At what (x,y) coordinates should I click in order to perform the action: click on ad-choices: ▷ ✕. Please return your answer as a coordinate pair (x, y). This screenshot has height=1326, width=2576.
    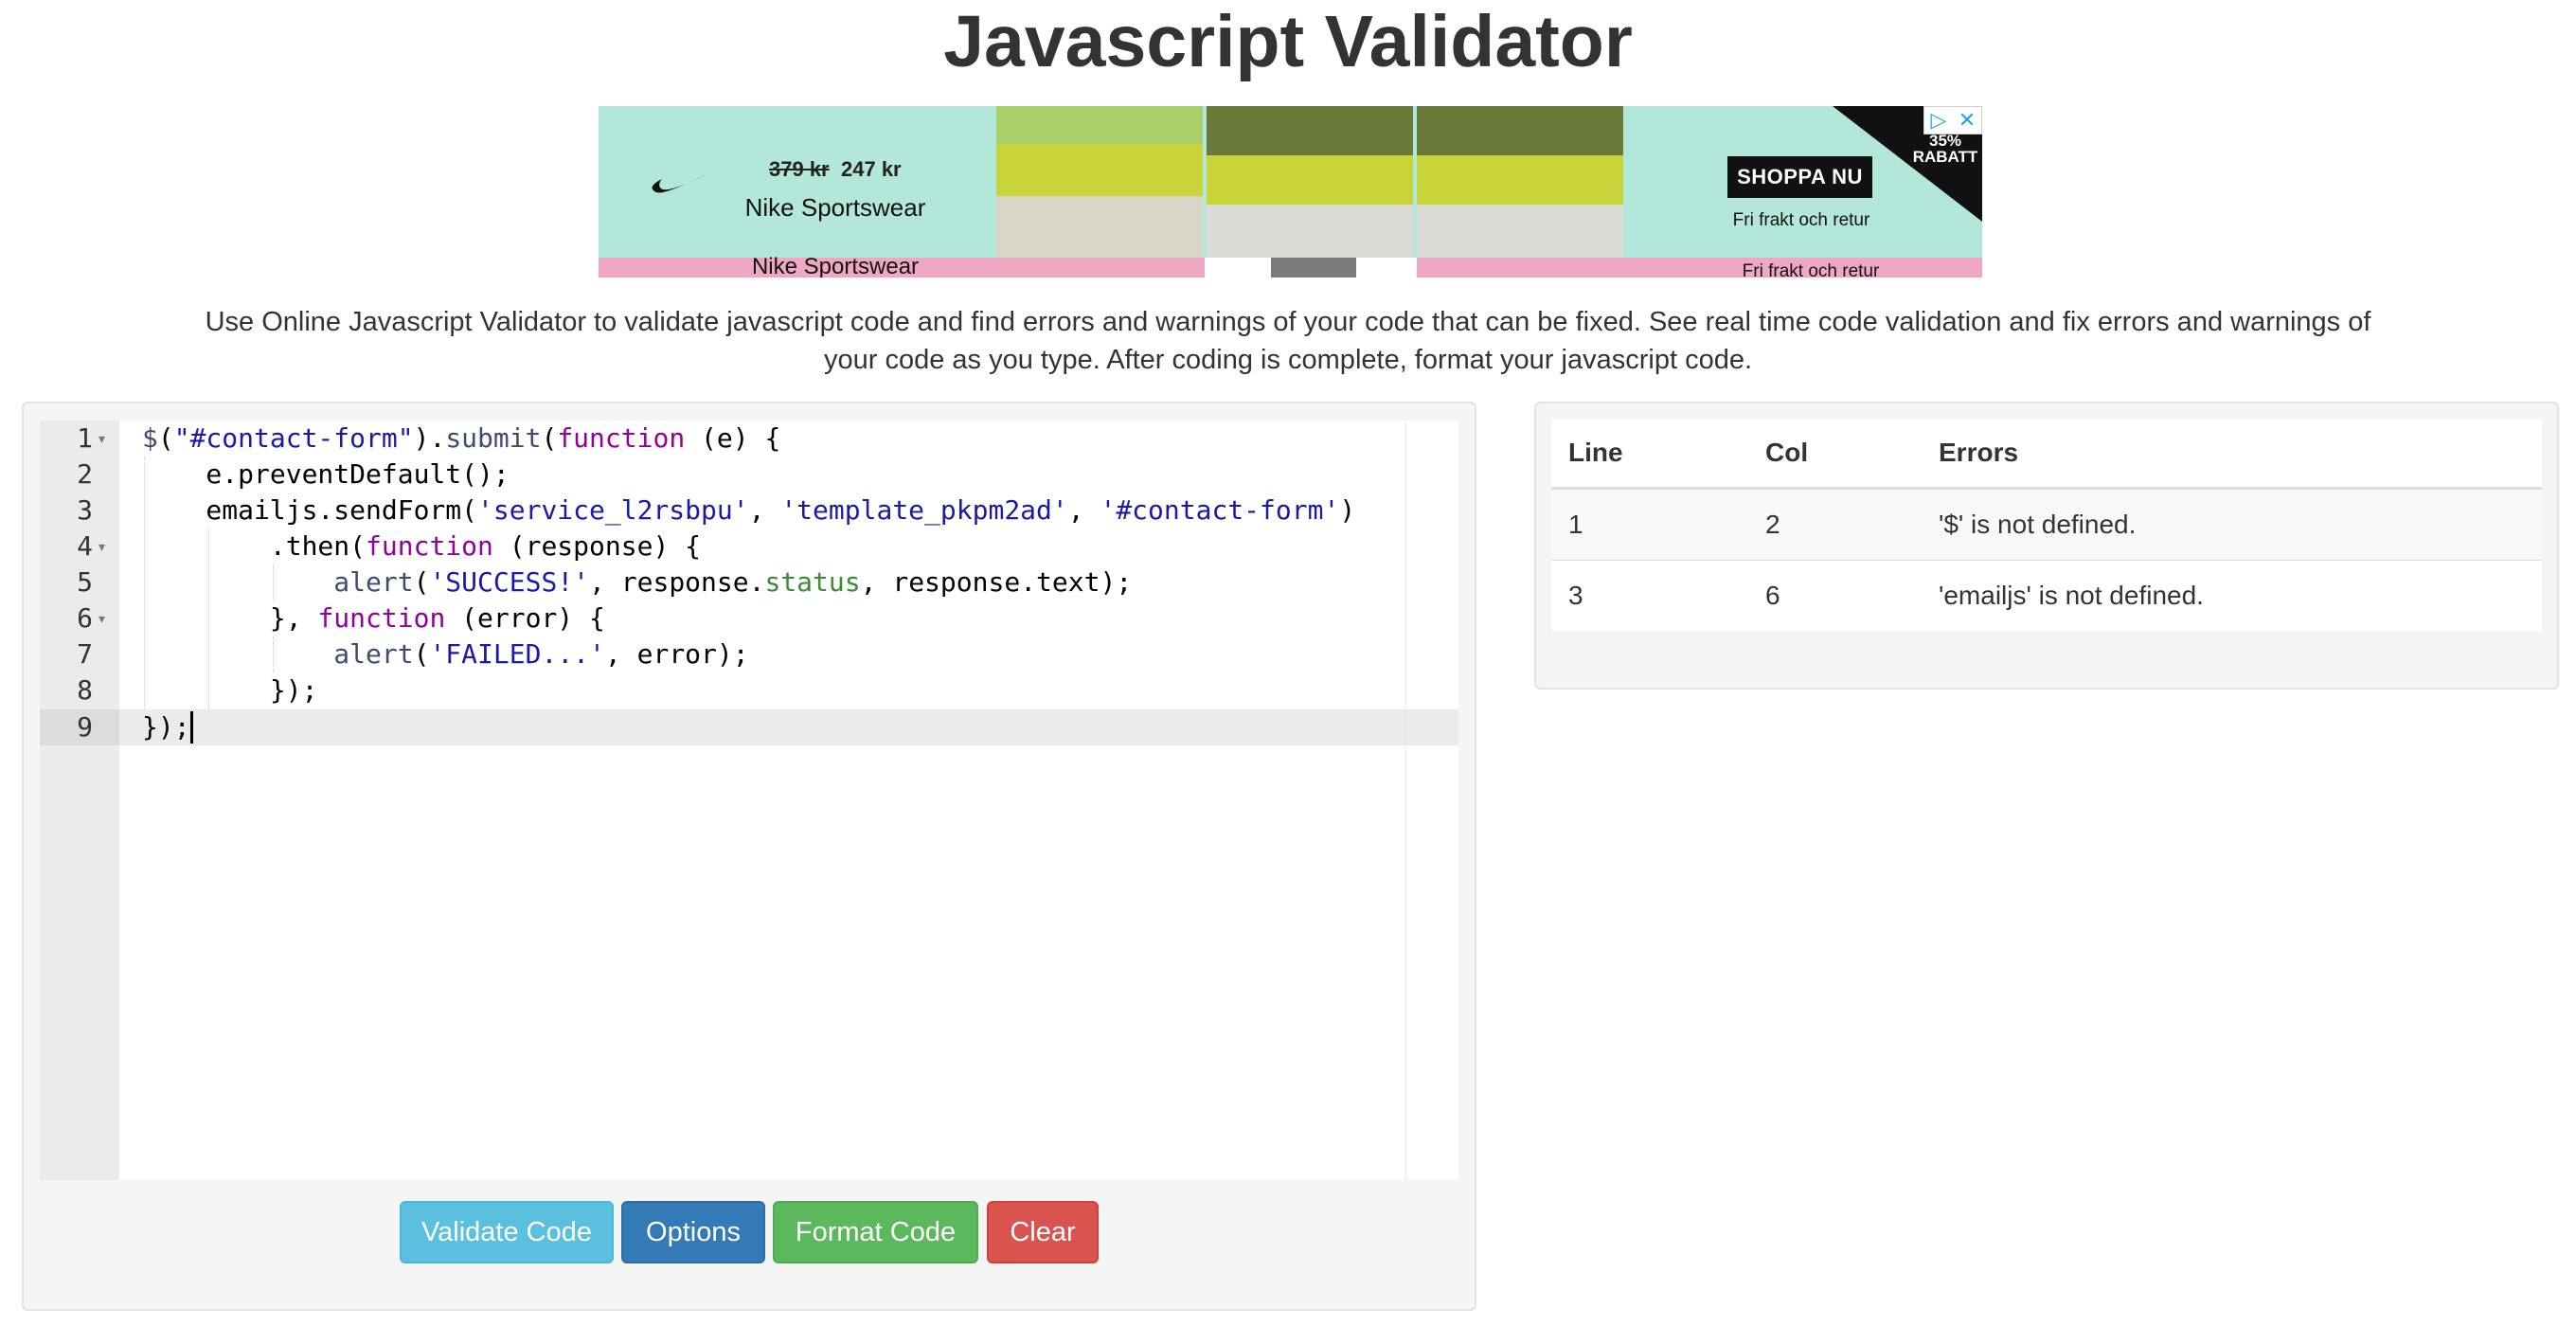
    Looking at the image, I should click on (1952, 120).